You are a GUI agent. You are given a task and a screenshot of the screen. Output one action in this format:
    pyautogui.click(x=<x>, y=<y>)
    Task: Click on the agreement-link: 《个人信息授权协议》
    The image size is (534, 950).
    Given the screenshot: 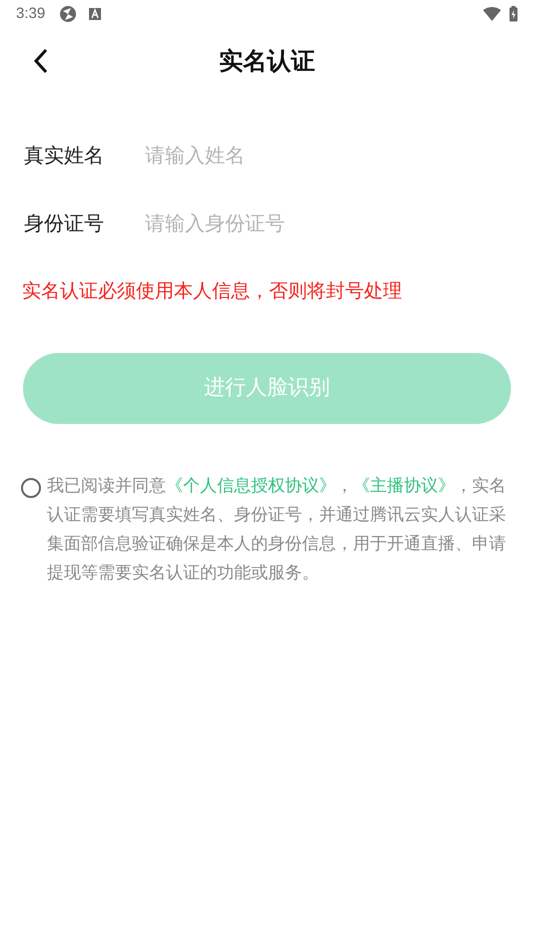 What is the action you would take?
    pyautogui.click(x=251, y=485)
    